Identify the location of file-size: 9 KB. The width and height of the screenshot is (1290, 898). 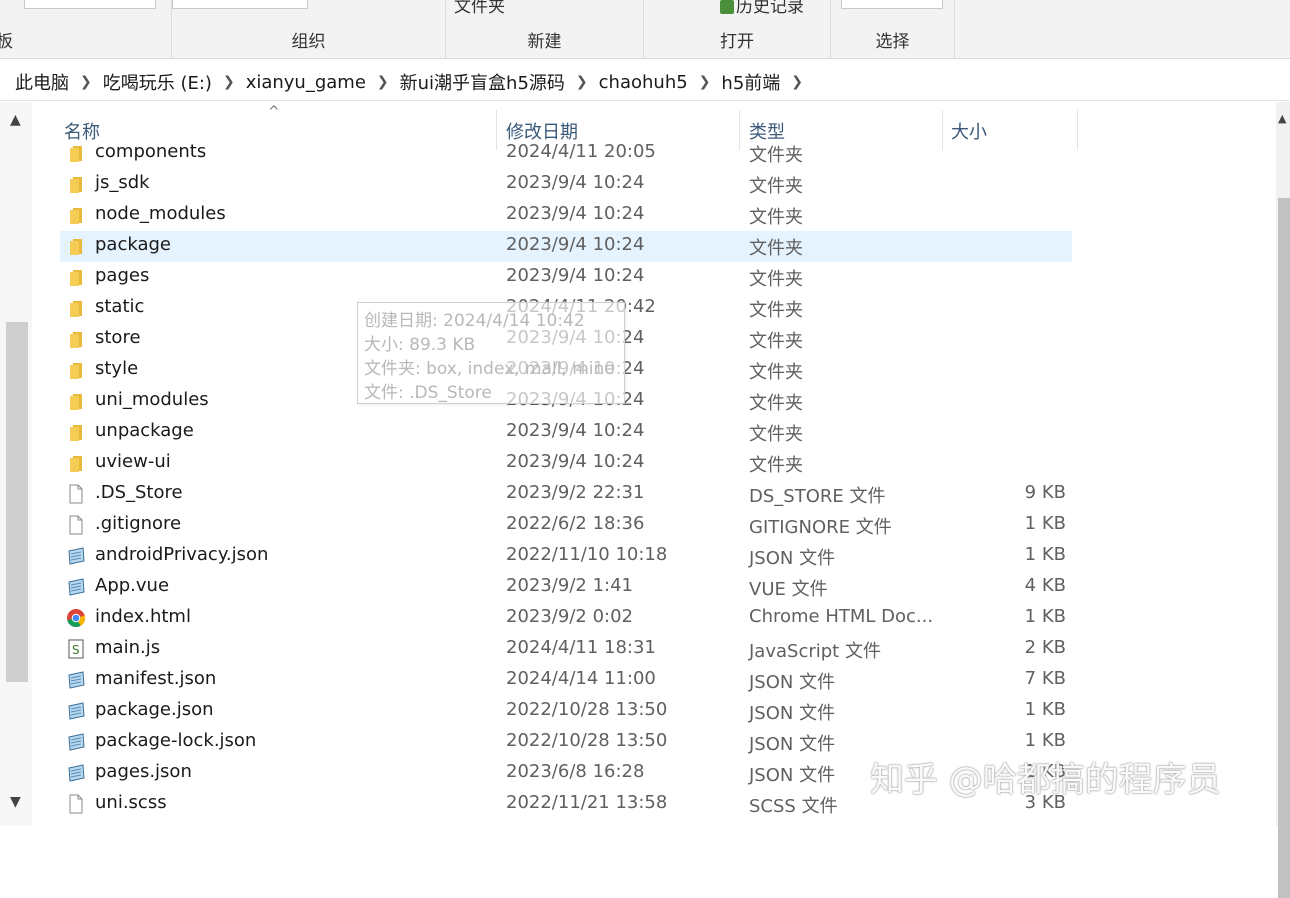
(1045, 492).